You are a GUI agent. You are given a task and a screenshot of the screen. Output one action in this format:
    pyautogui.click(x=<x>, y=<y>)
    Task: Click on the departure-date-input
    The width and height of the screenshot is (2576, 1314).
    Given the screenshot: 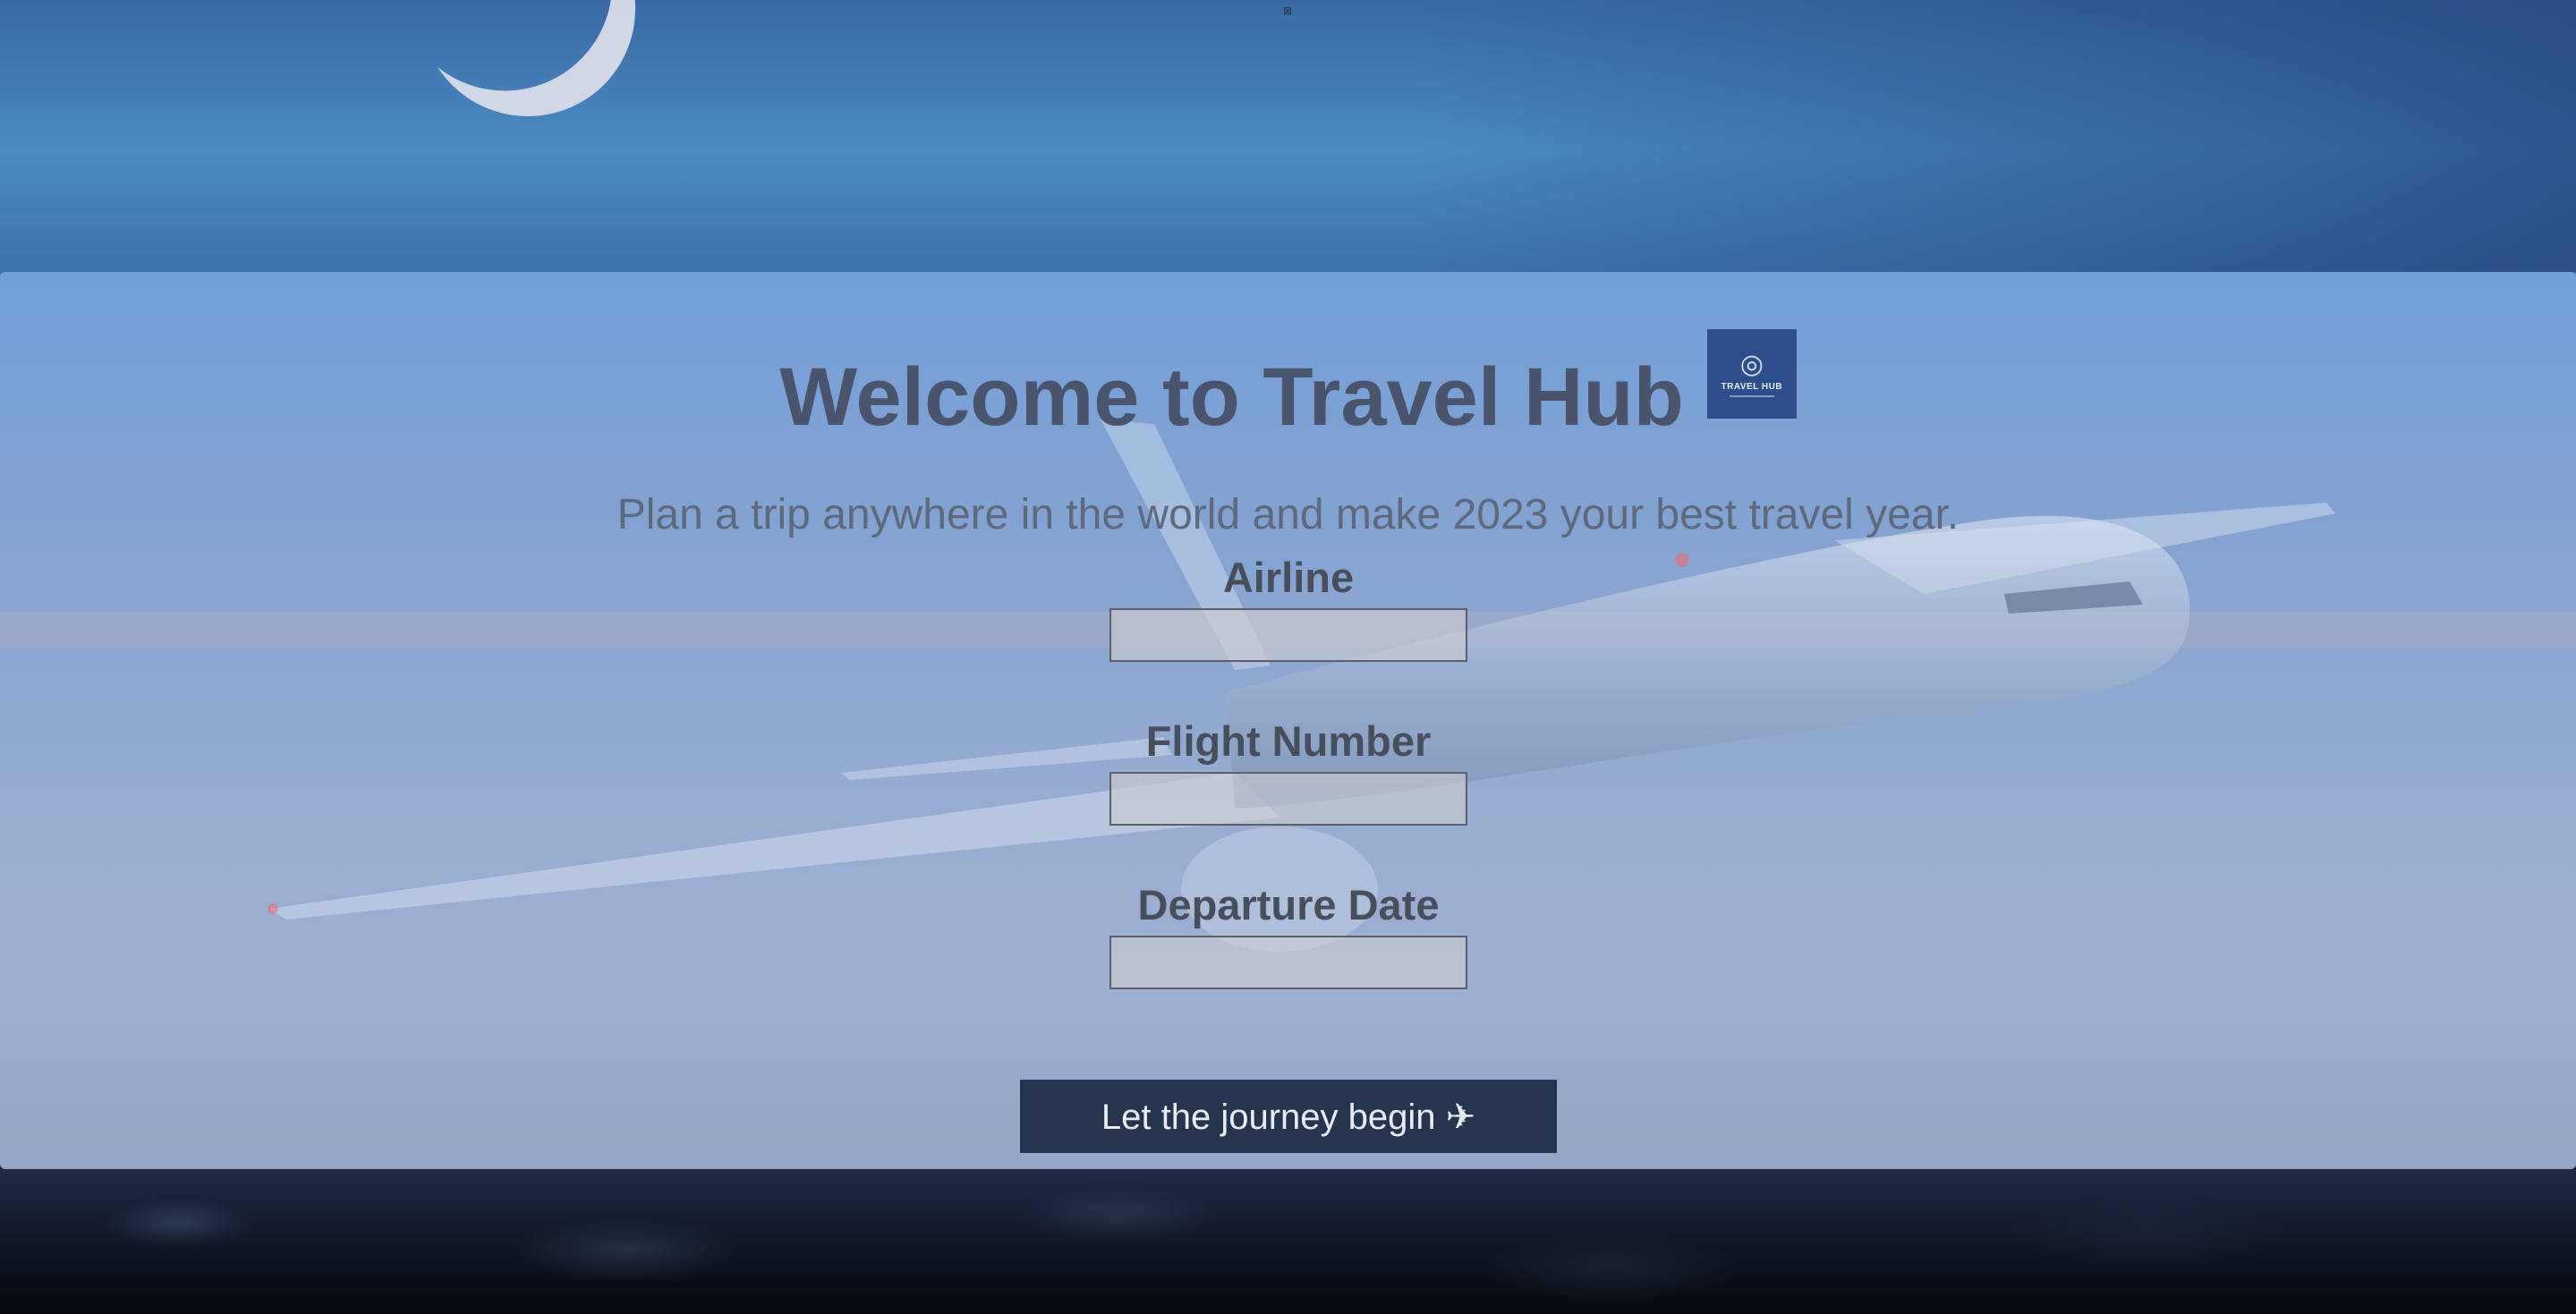 What is the action you would take?
    pyautogui.click(x=1288, y=962)
    